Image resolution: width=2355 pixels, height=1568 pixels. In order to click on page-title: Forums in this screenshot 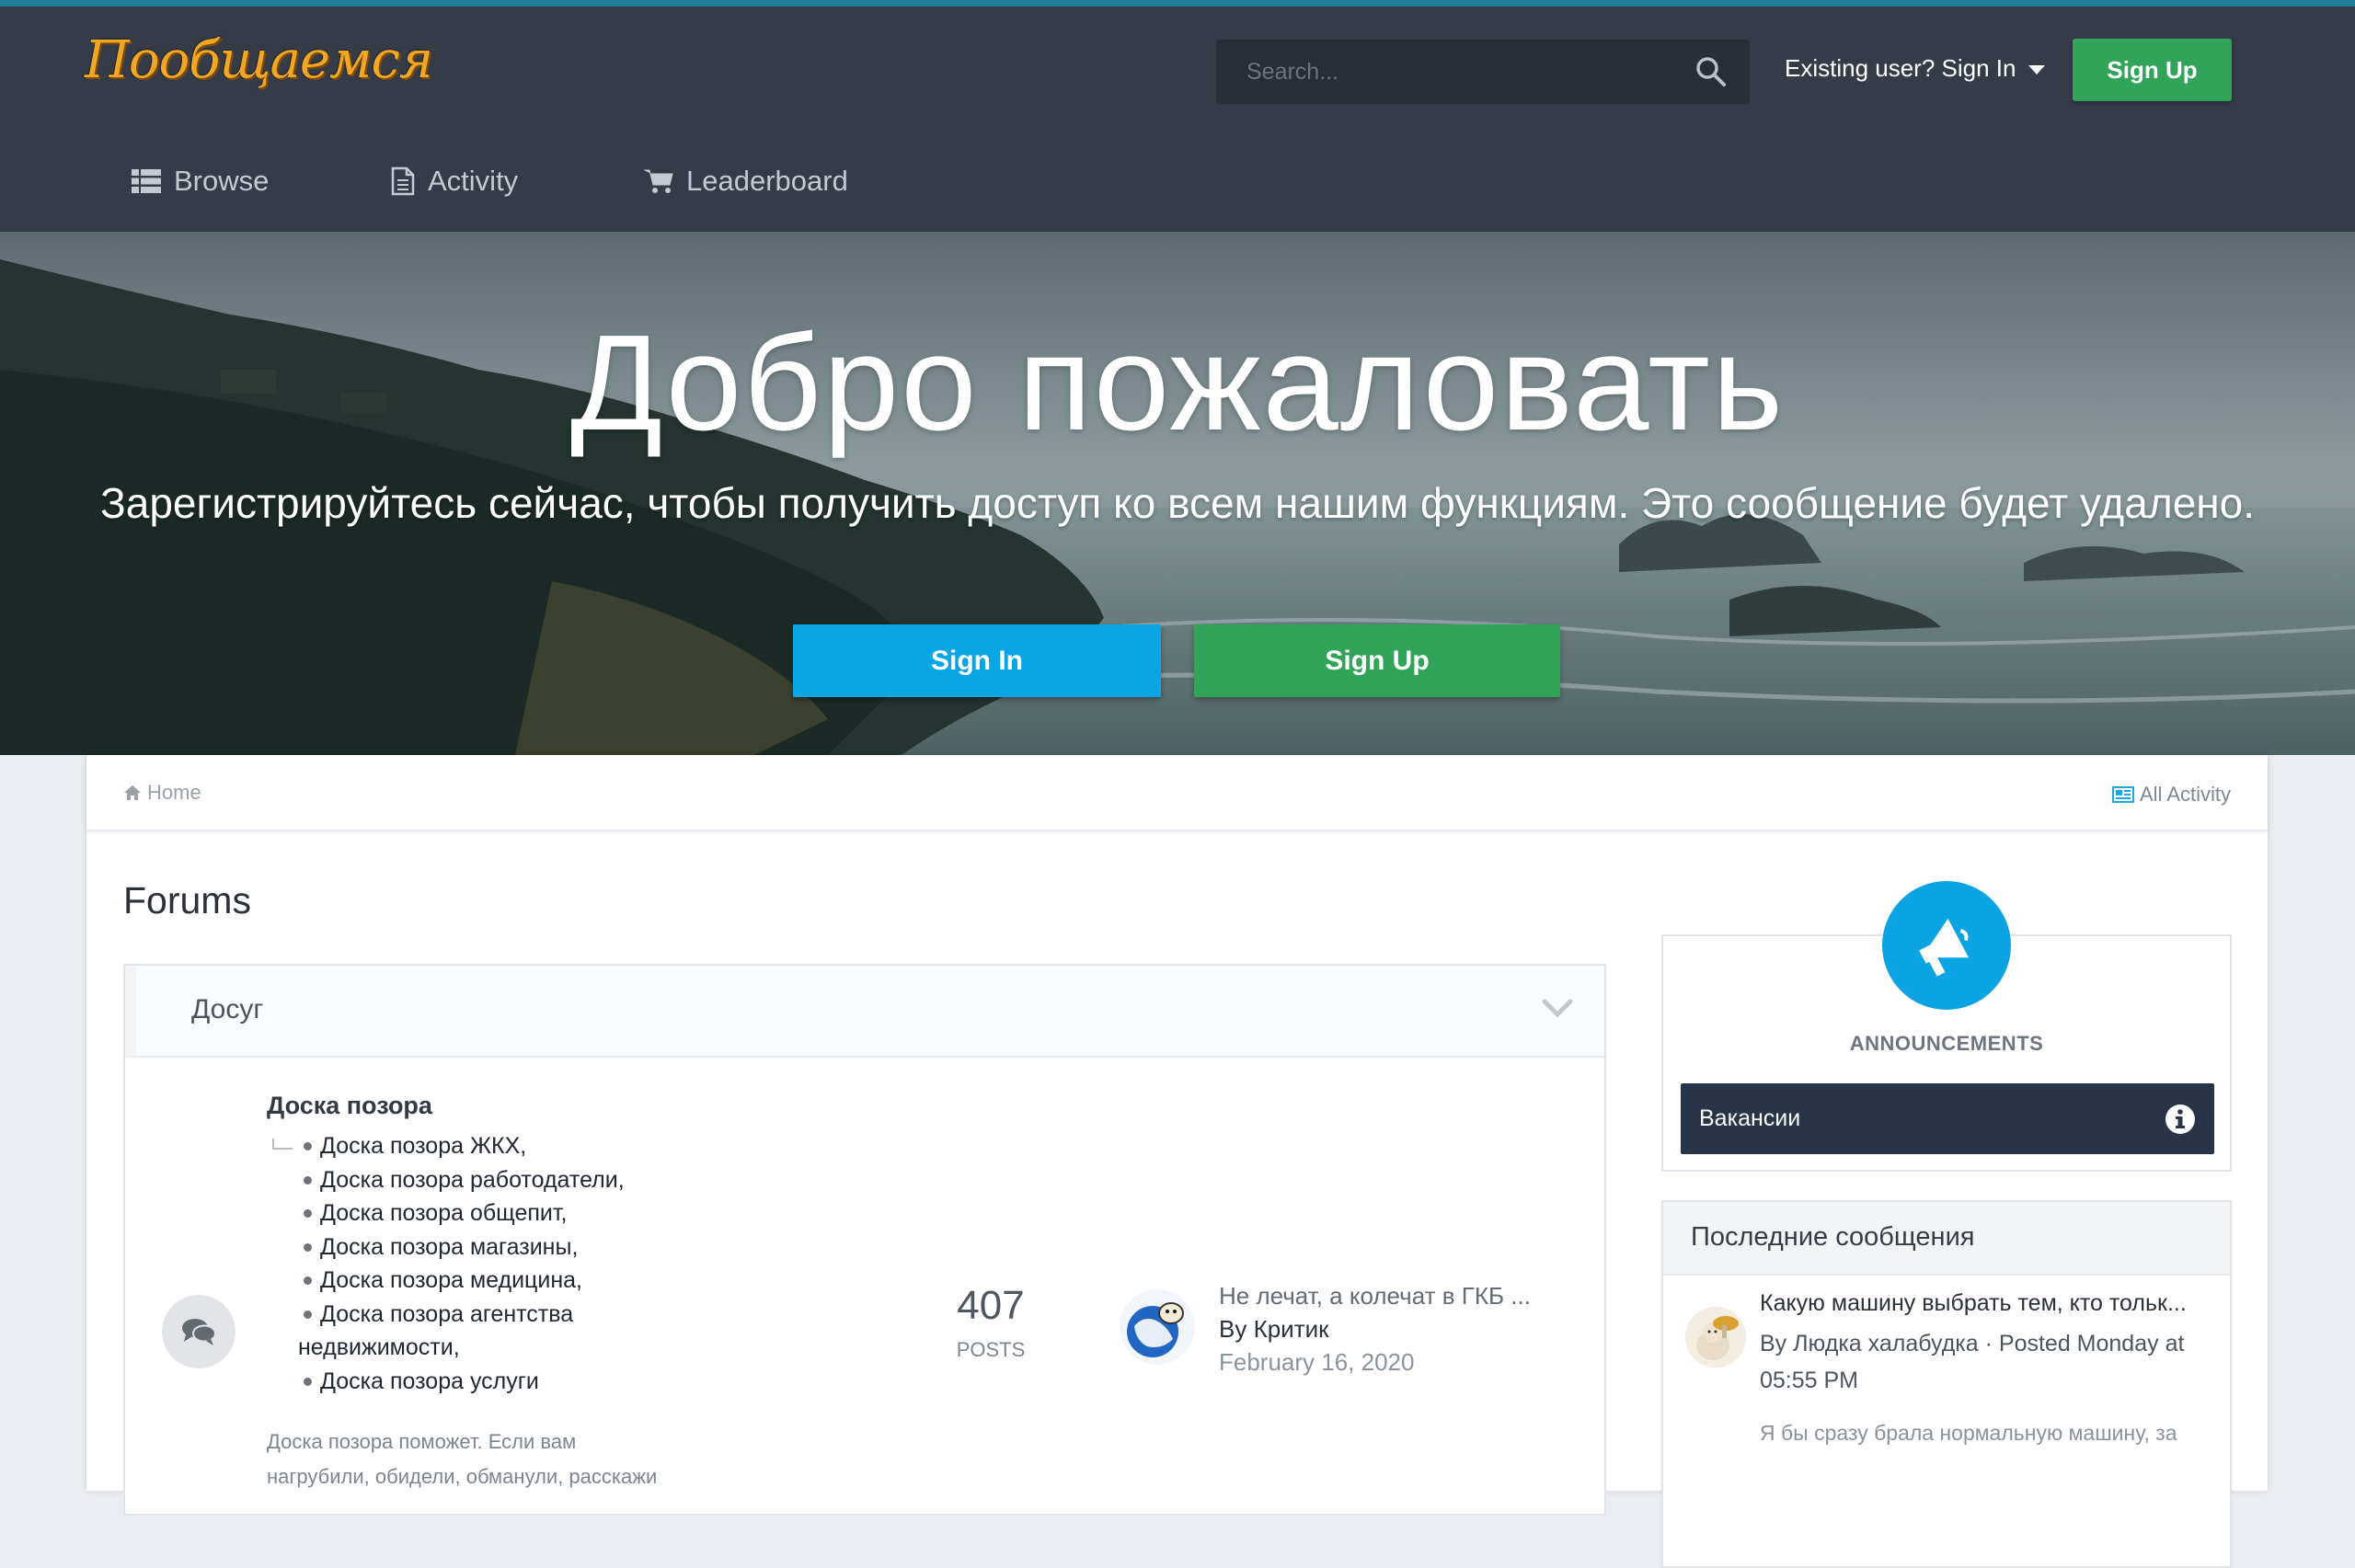, I will do `click(187, 900)`.